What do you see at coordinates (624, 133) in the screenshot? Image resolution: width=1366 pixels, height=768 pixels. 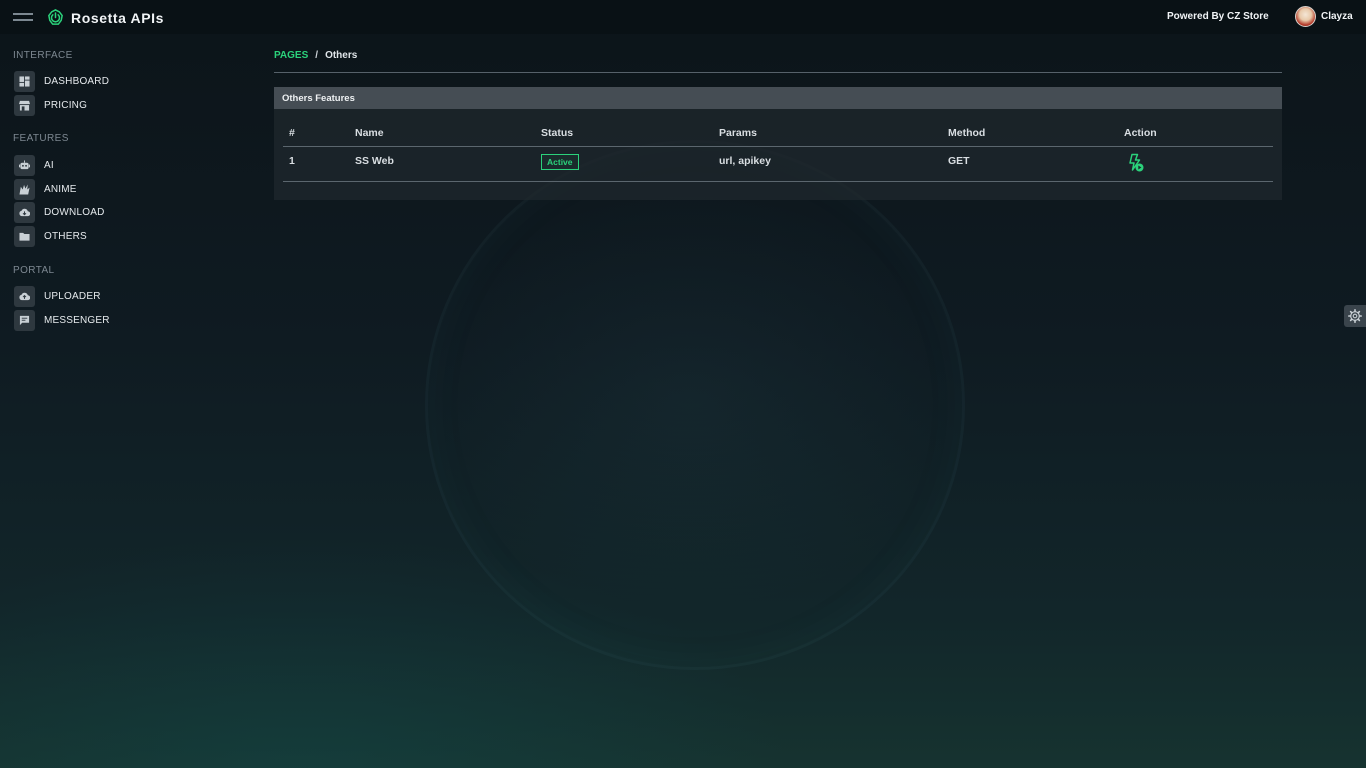 I see `column-header-status: Status` at bounding box center [624, 133].